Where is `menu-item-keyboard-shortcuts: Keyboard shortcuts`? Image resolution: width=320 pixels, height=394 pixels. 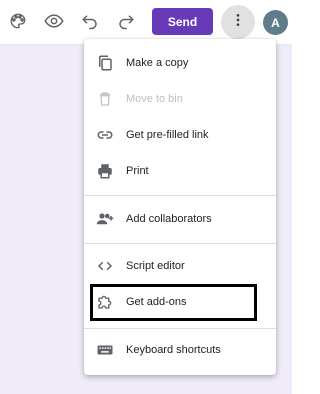
menu-item-keyboard-shortcuts: Keyboard shortcuts is located at coordinates (180, 350).